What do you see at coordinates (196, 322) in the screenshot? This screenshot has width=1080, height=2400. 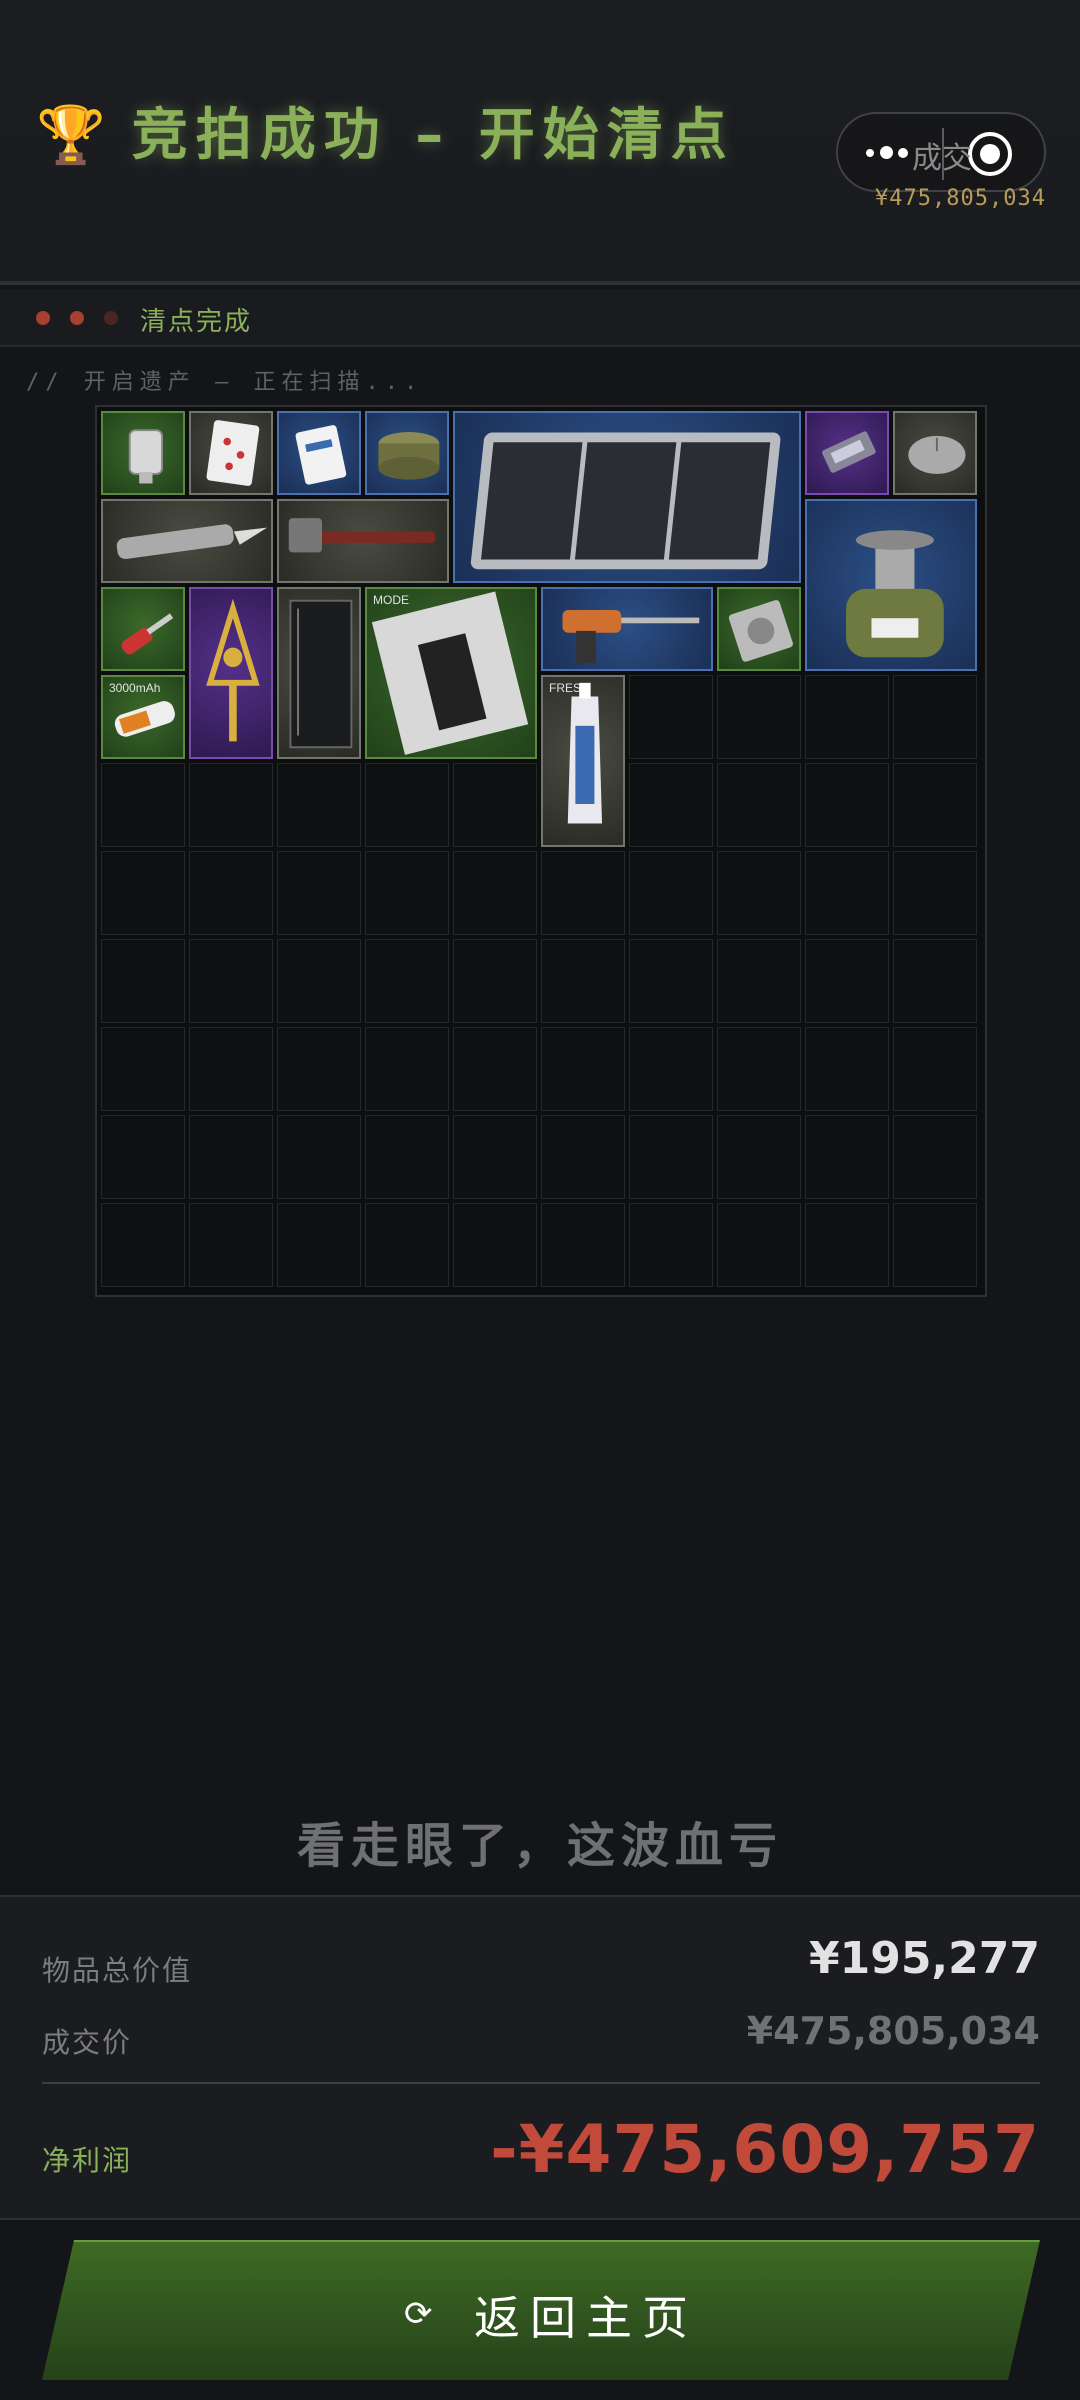 I see `status-text: 清点完成` at bounding box center [196, 322].